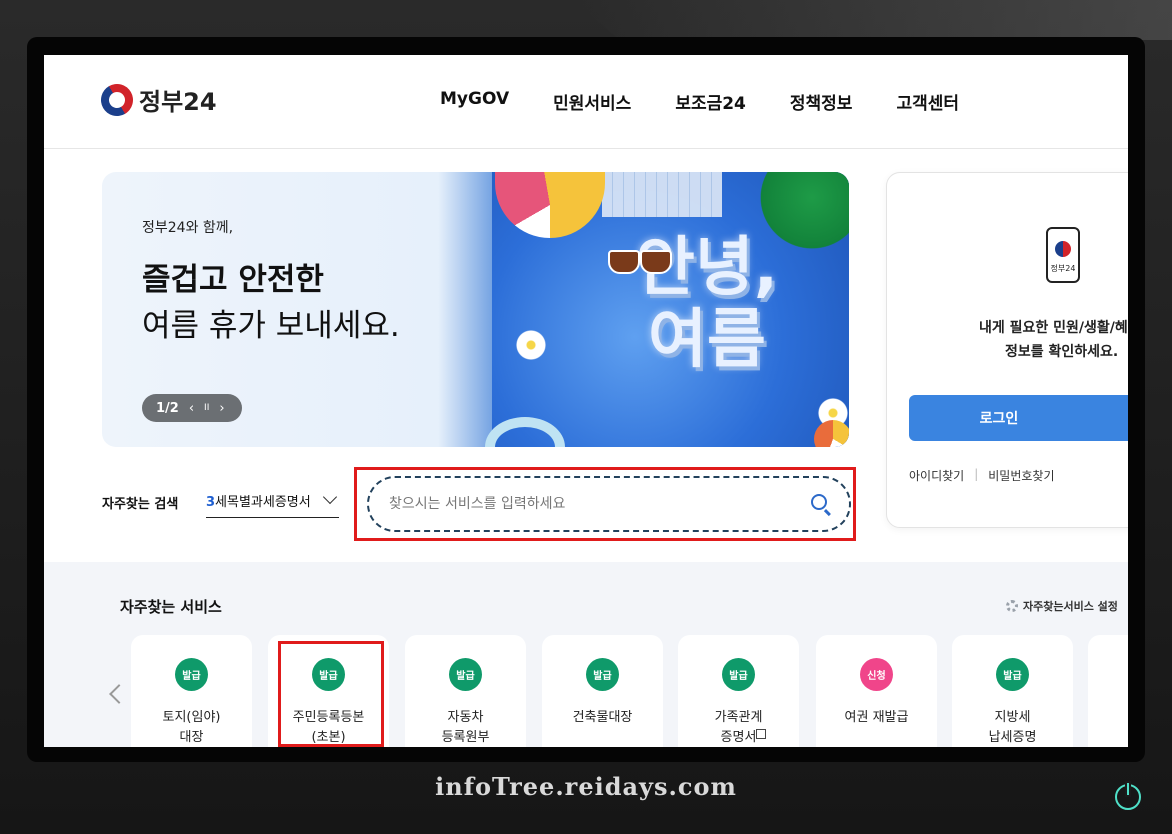 This screenshot has height=834, width=1172. Describe the element at coordinates (710, 101) in the screenshot. I see `nav-subsidy24: 보조금24` at that location.